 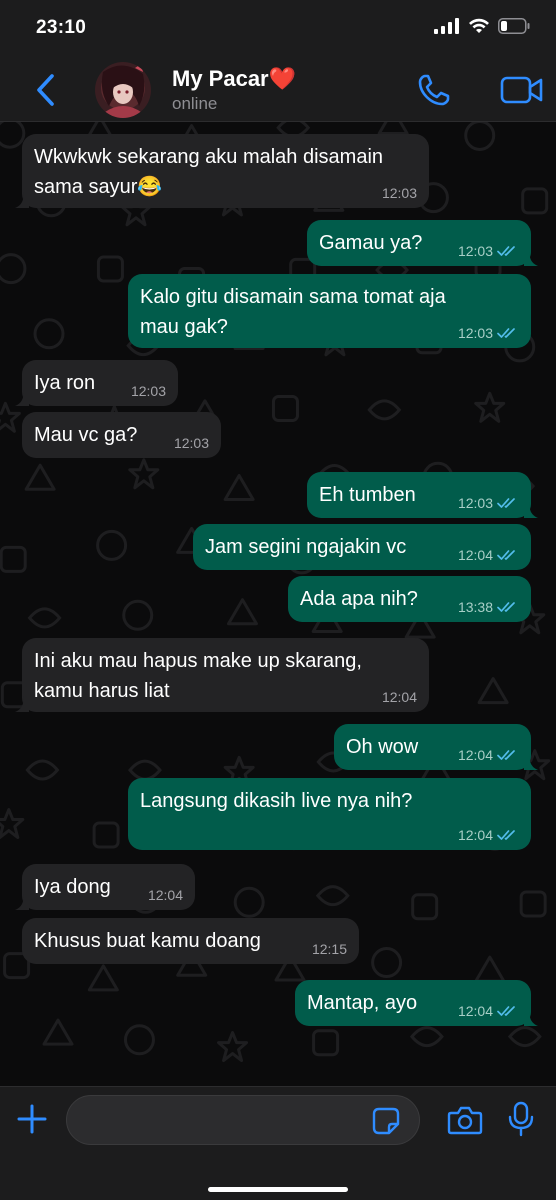 What do you see at coordinates (409, 599) in the screenshot?
I see `outgoing-message: Ada apa nih? 13:38` at bounding box center [409, 599].